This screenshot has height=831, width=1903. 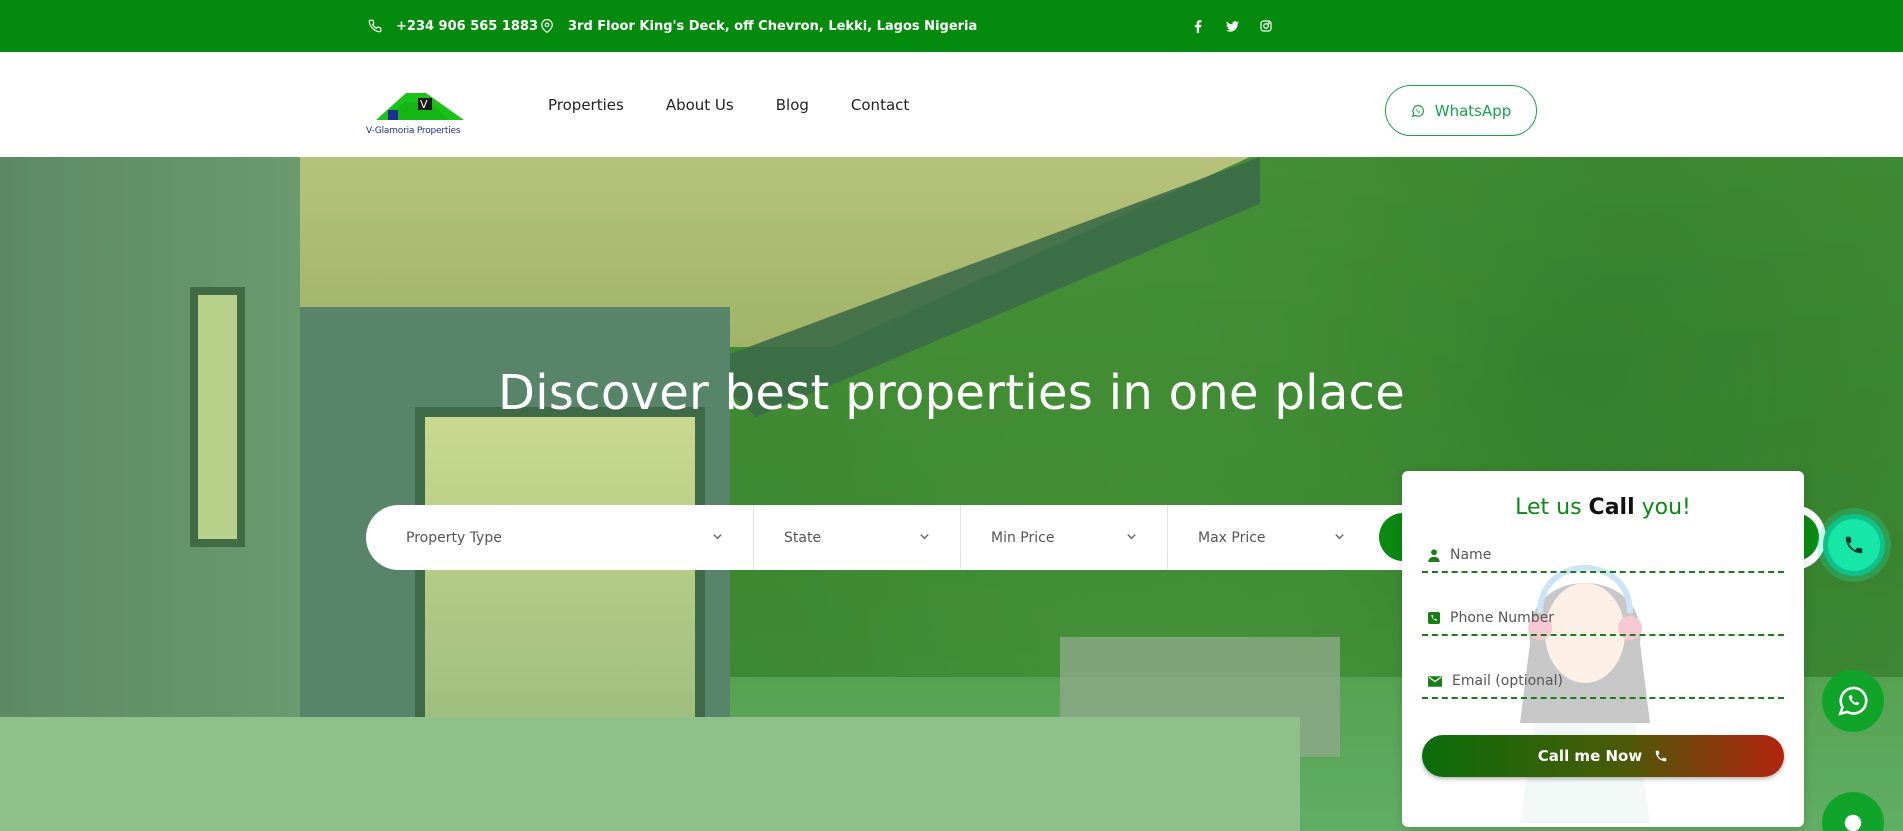 I want to click on logo-house-icon: V, so click(x=420, y=106).